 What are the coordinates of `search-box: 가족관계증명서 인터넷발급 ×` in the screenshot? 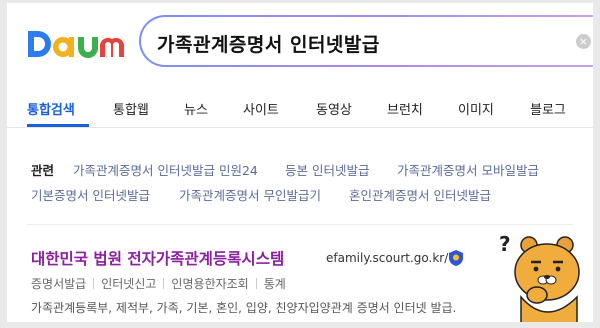 It's located at (366, 41).